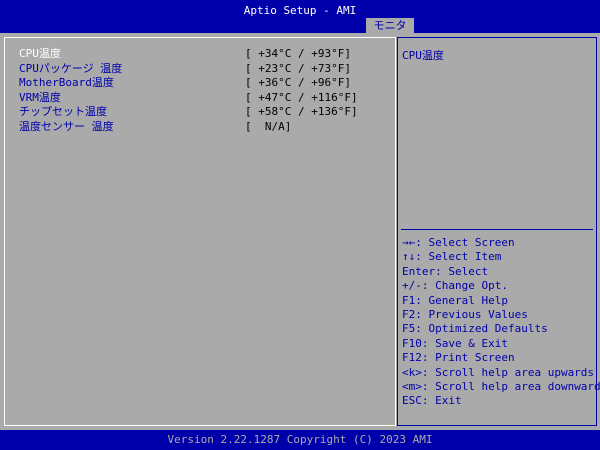 This screenshot has height=450, width=600. I want to click on row-label: チップセット温度, so click(63, 111).